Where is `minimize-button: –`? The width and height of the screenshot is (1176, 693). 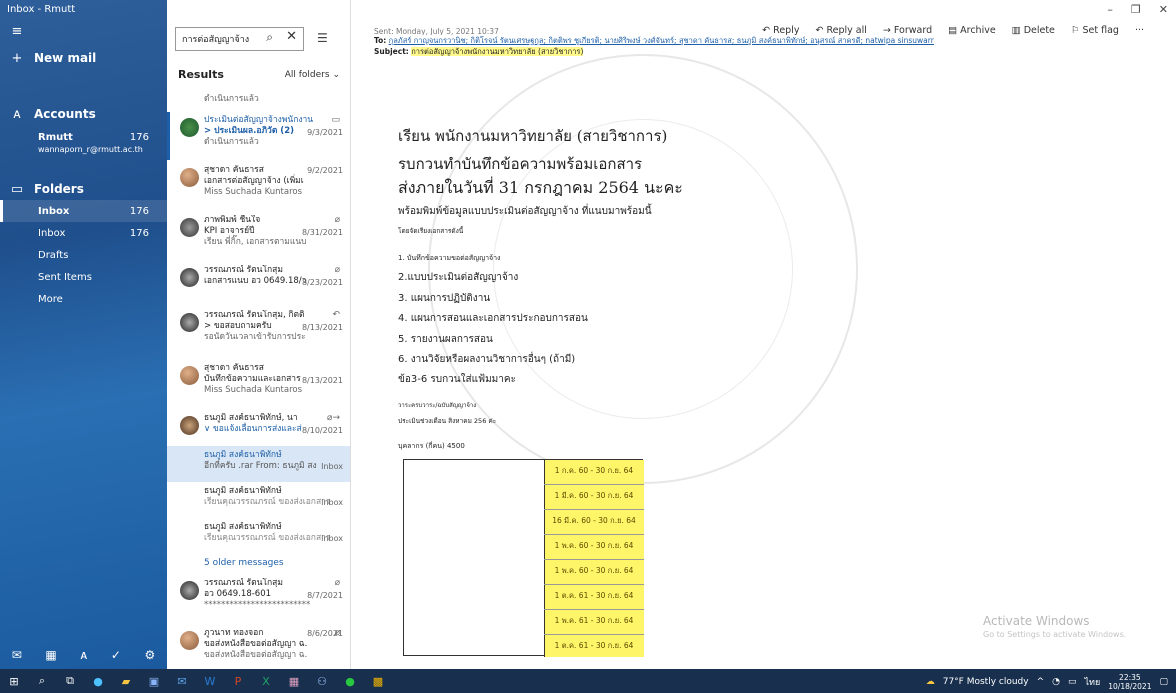 minimize-button: – is located at coordinates (1110, 9).